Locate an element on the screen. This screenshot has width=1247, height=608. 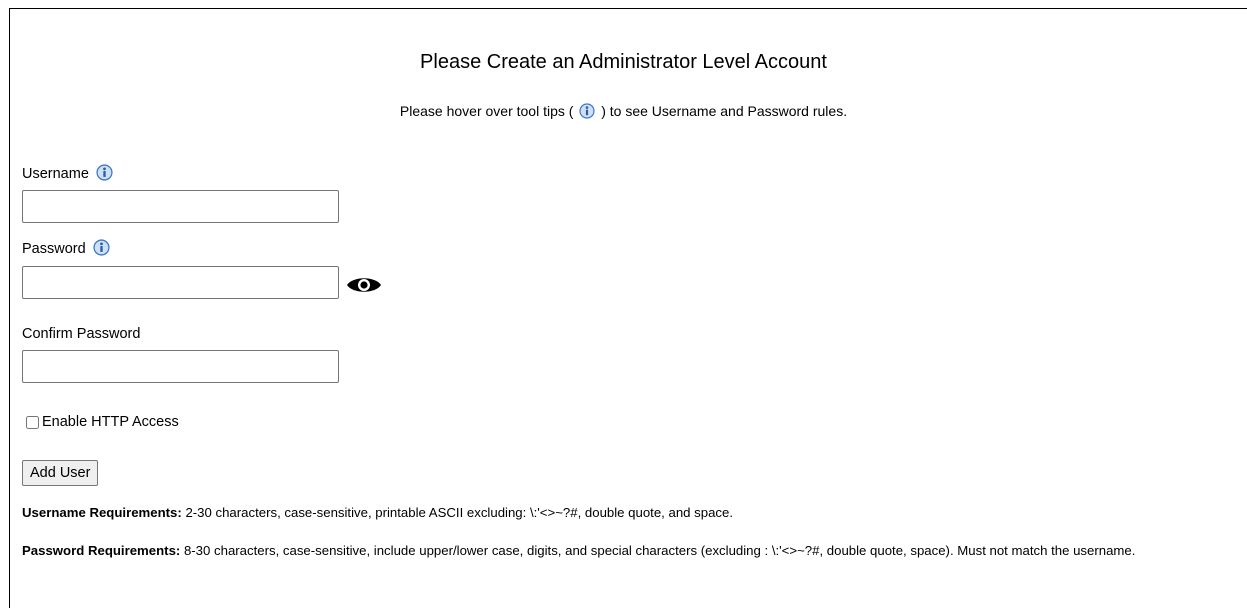
username-input is located at coordinates (180, 206).